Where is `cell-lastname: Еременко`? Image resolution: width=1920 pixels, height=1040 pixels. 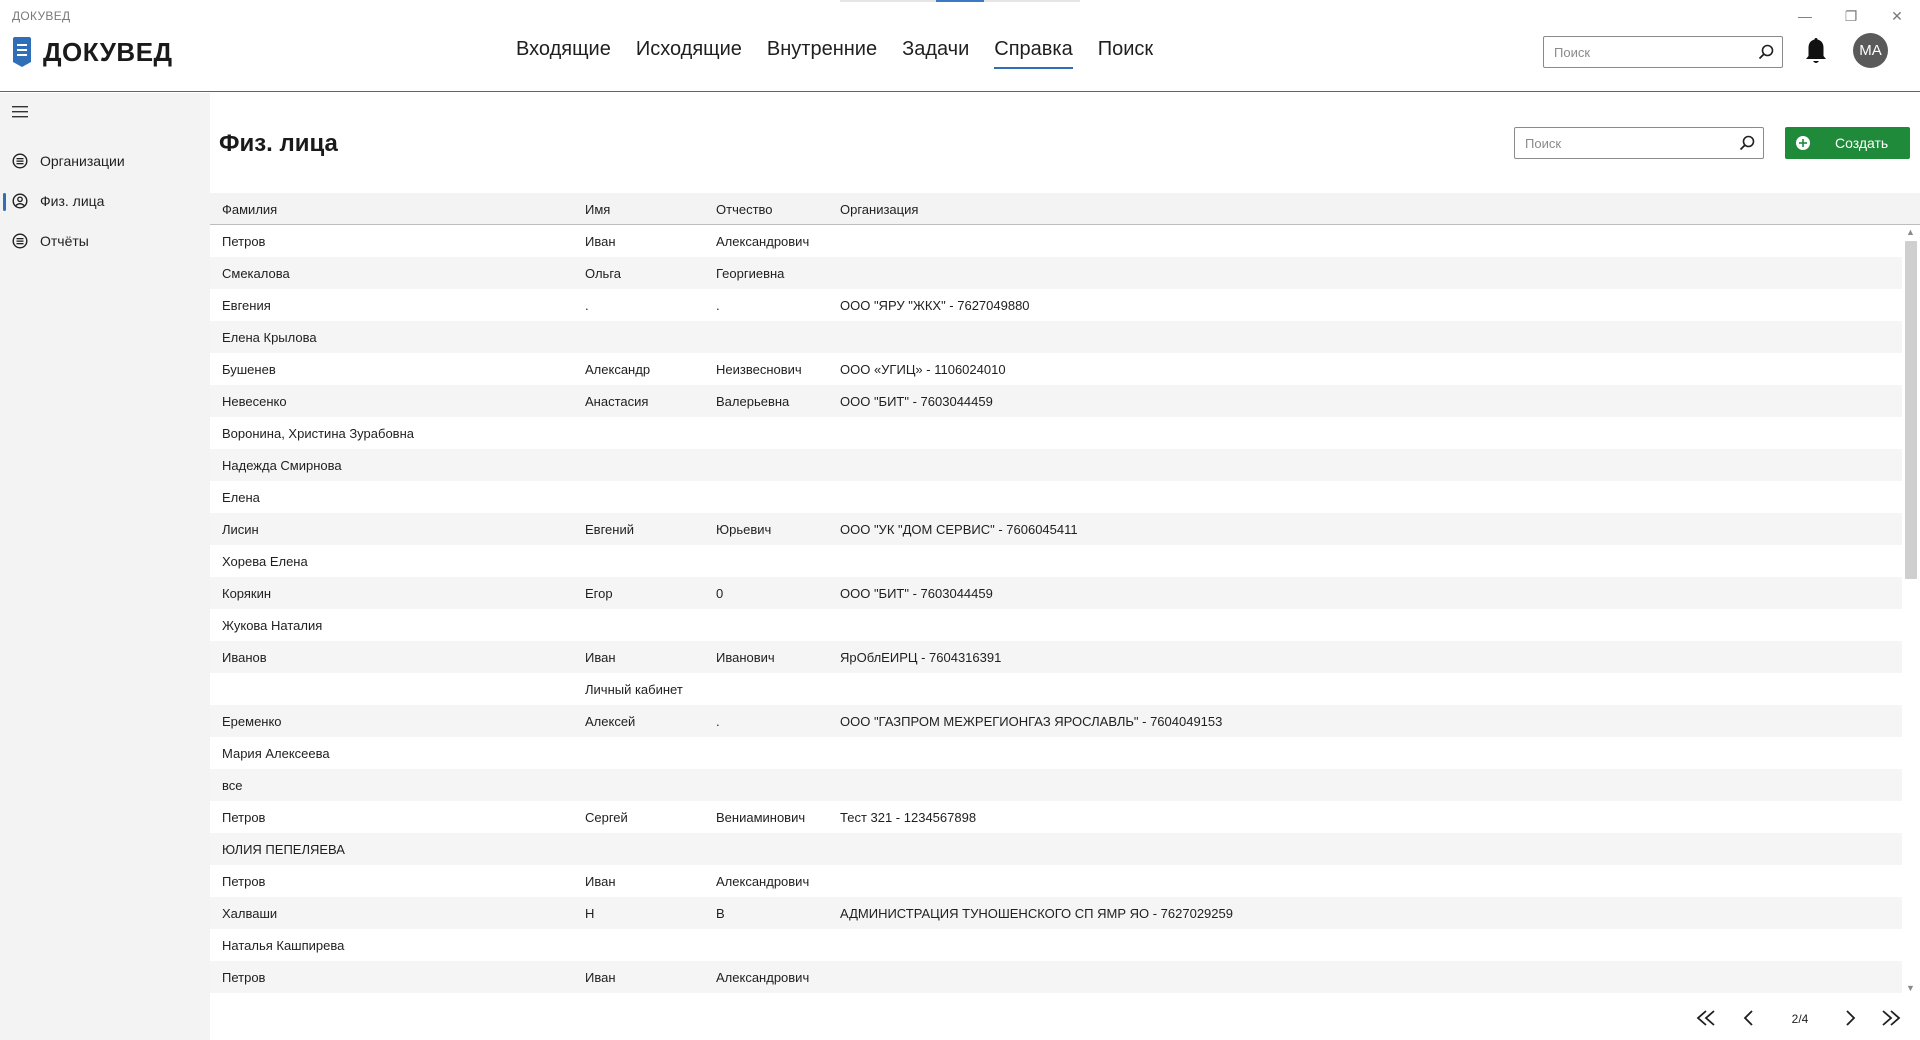 cell-lastname: Еременко is located at coordinates (252, 721).